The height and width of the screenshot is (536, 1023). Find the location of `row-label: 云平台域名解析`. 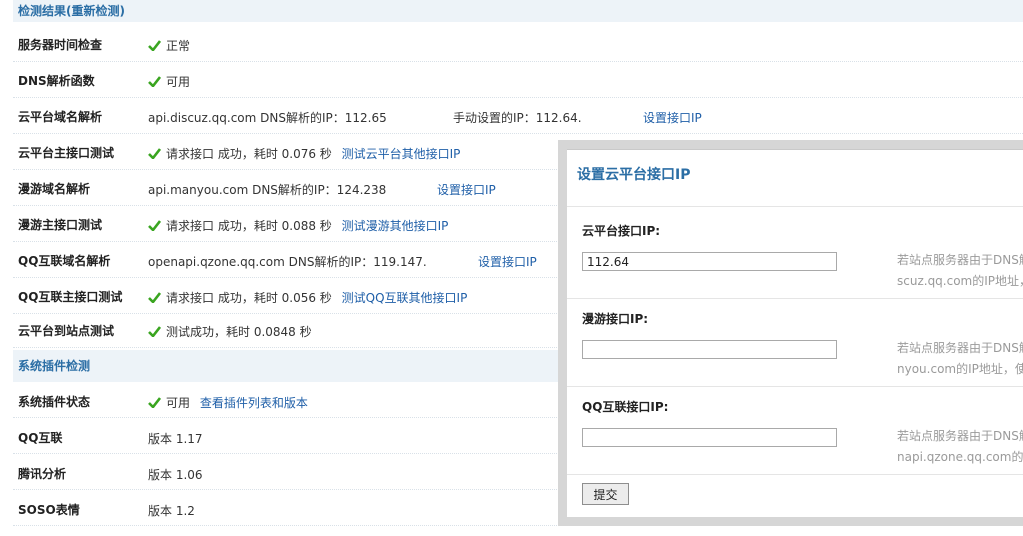

row-label: 云平台域名解析 is located at coordinates (60, 117).